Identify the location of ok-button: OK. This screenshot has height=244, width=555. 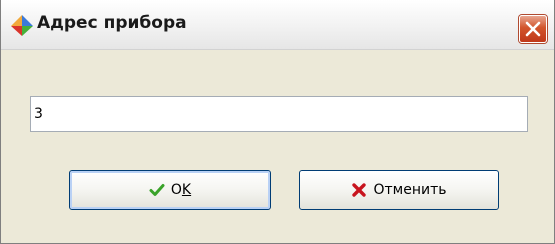
(170, 190).